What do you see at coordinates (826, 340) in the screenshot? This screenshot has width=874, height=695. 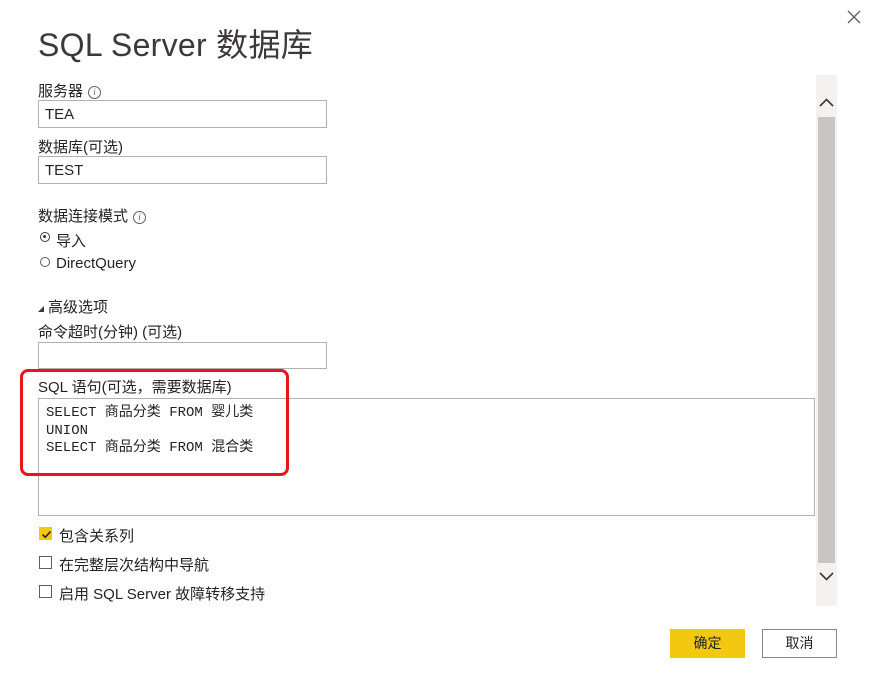 I see `scrollbar-thumb` at bounding box center [826, 340].